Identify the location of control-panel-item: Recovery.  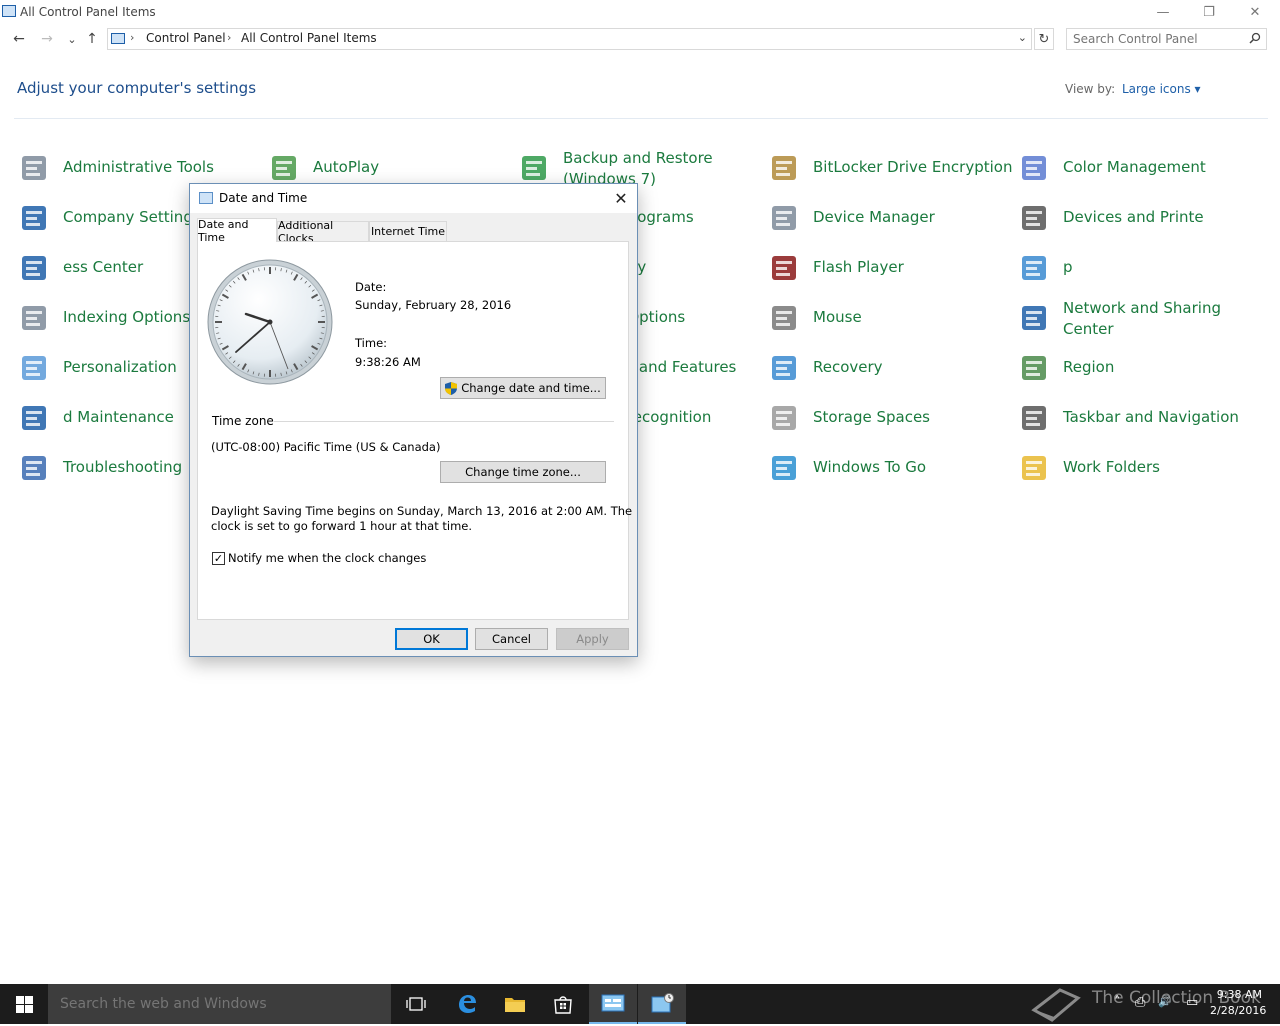
(888, 368).